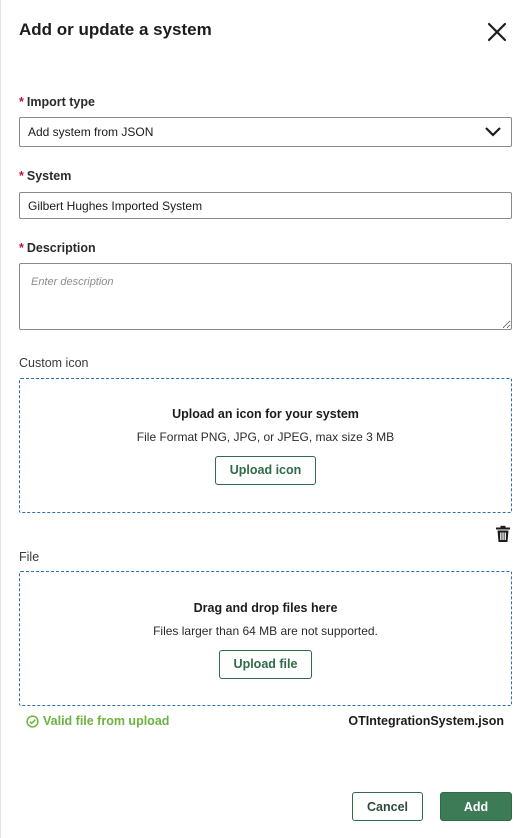  Describe the element at coordinates (54, 363) in the screenshot. I see `custom-icon-label: Custom icon` at that location.